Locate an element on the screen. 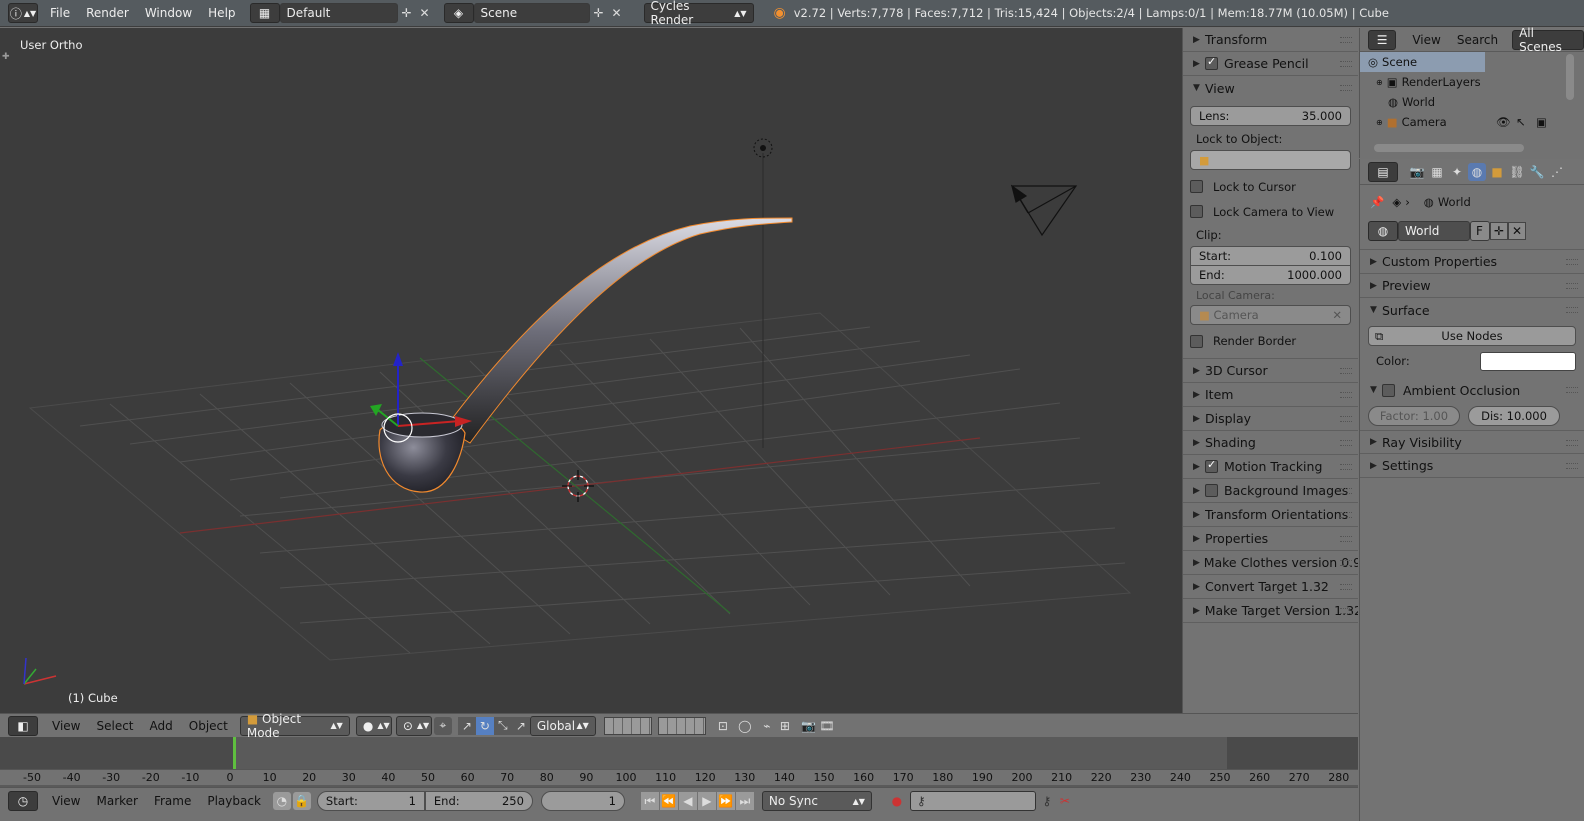  opengl-render-icon: 📷 is located at coordinates (809, 726).